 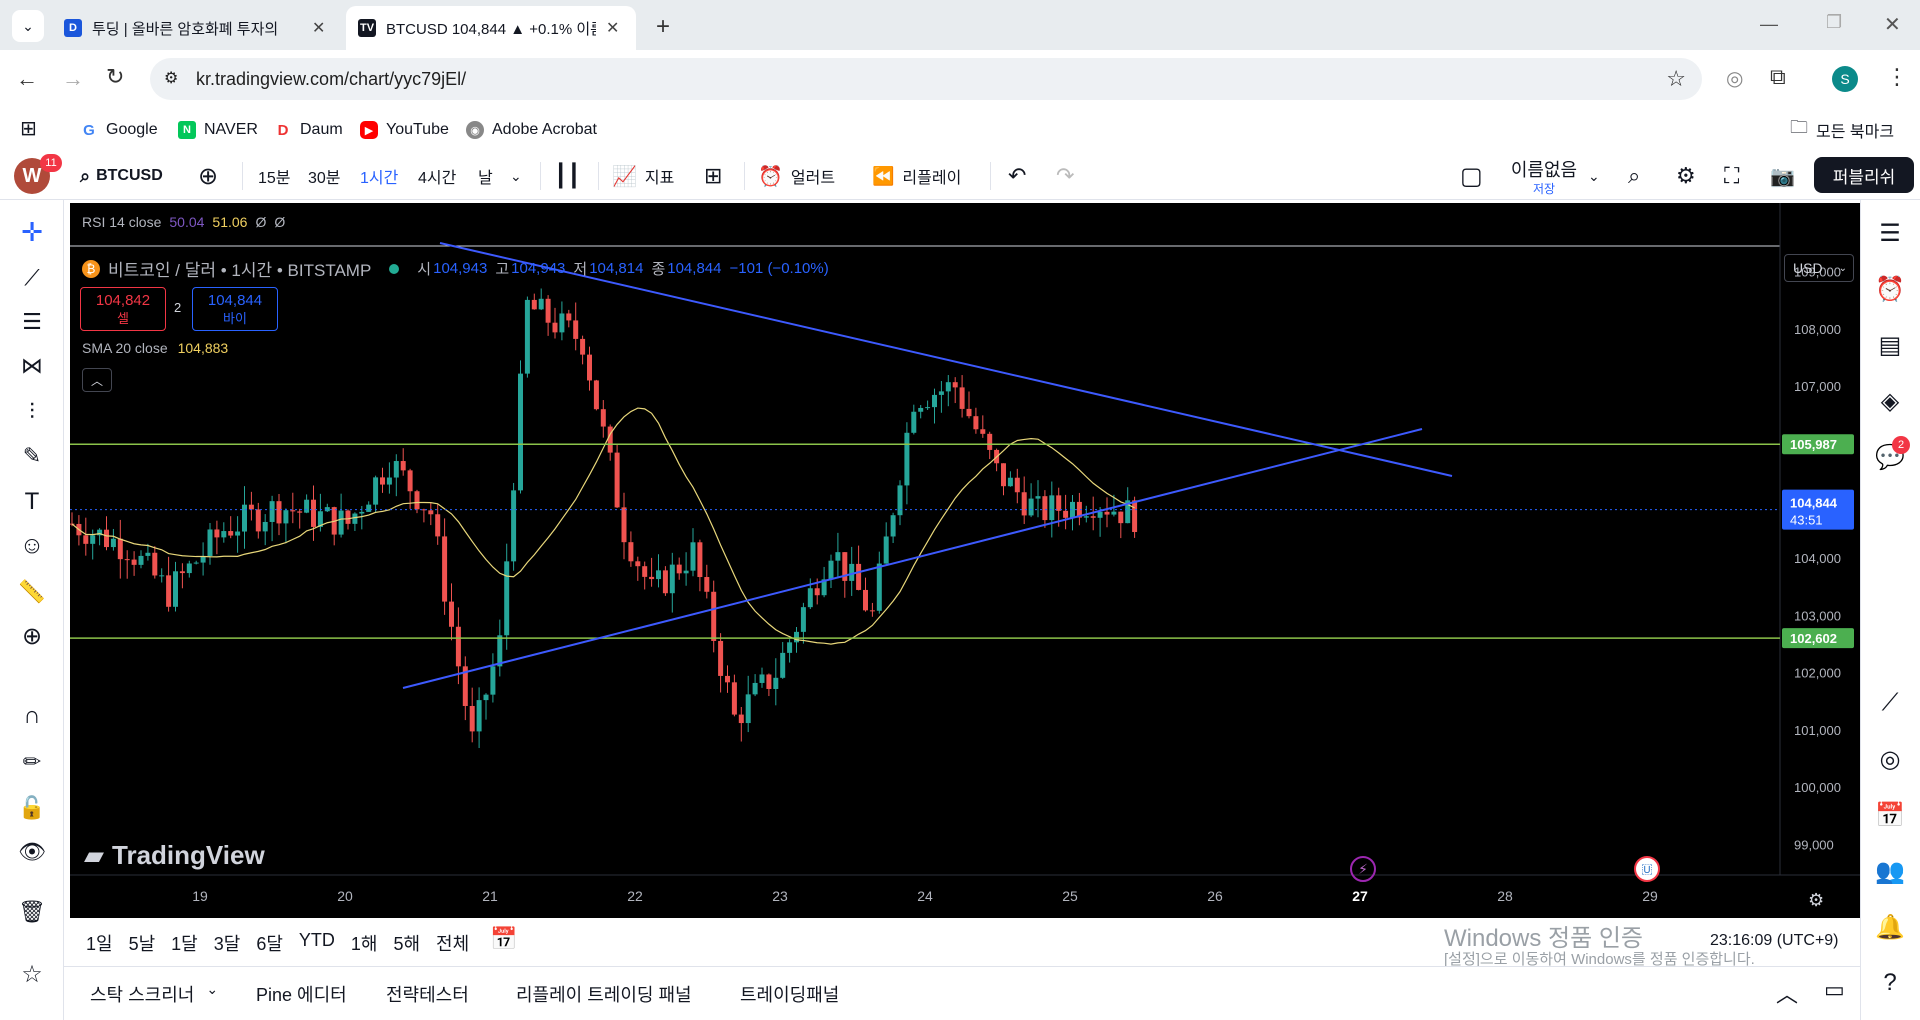 What do you see at coordinates (1017, 176) in the screenshot?
I see `undo-icon: ↶` at bounding box center [1017, 176].